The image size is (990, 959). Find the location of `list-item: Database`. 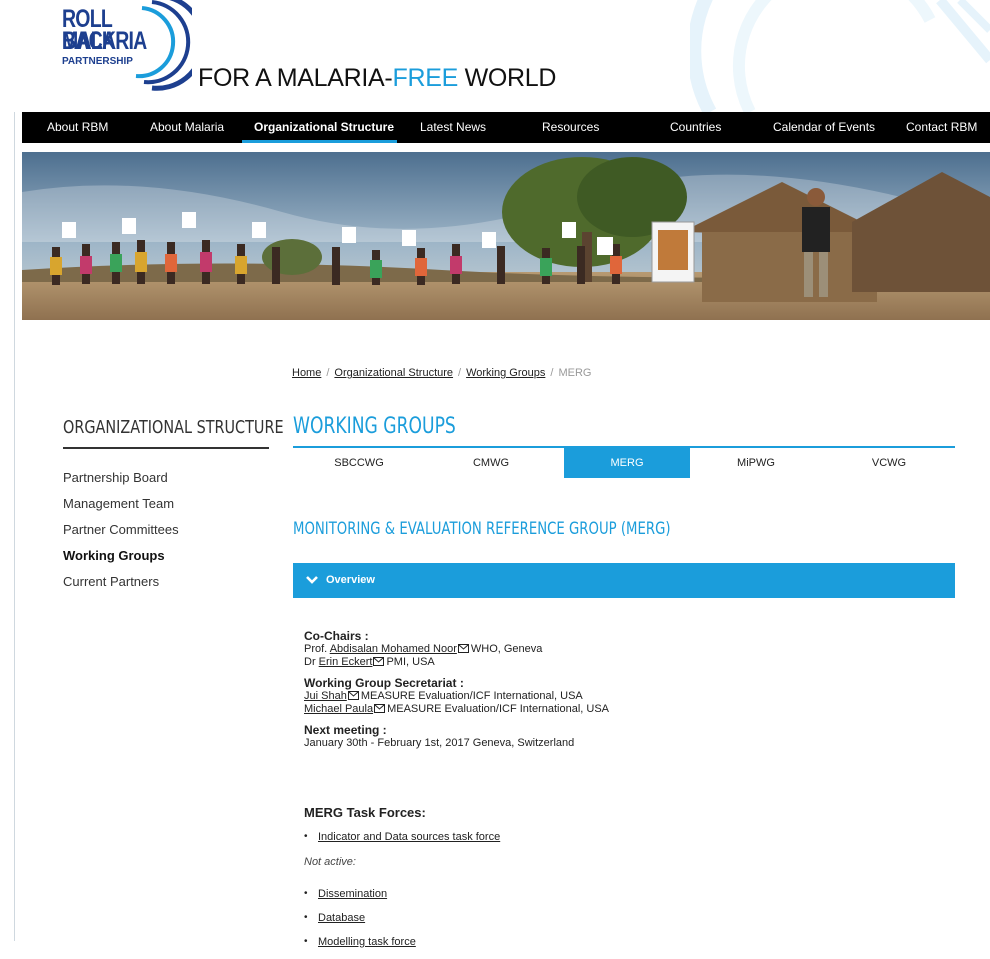

list-item: Database is located at coordinates (360, 923).